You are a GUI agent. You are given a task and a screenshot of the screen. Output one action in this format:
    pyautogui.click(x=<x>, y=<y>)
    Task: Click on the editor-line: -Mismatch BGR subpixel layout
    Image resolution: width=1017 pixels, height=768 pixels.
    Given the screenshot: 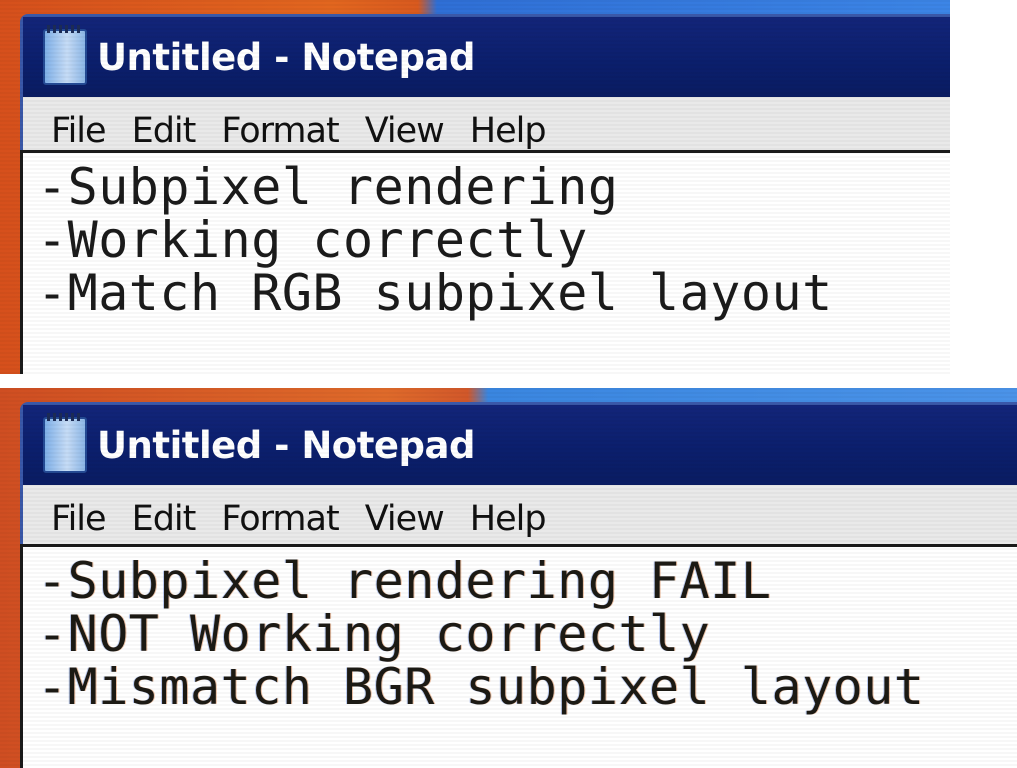 What is the action you would take?
    pyautogui.click(x=481, y=687)
    